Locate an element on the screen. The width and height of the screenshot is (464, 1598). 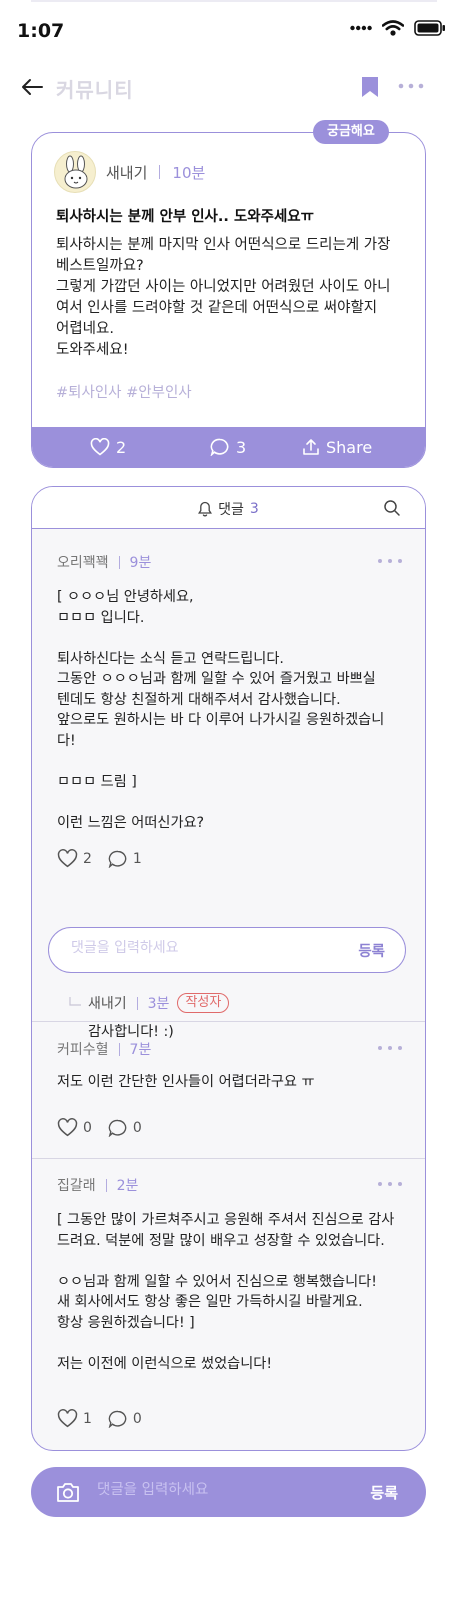
rabbit-avatar-icon is located at coordinates (76, 172).